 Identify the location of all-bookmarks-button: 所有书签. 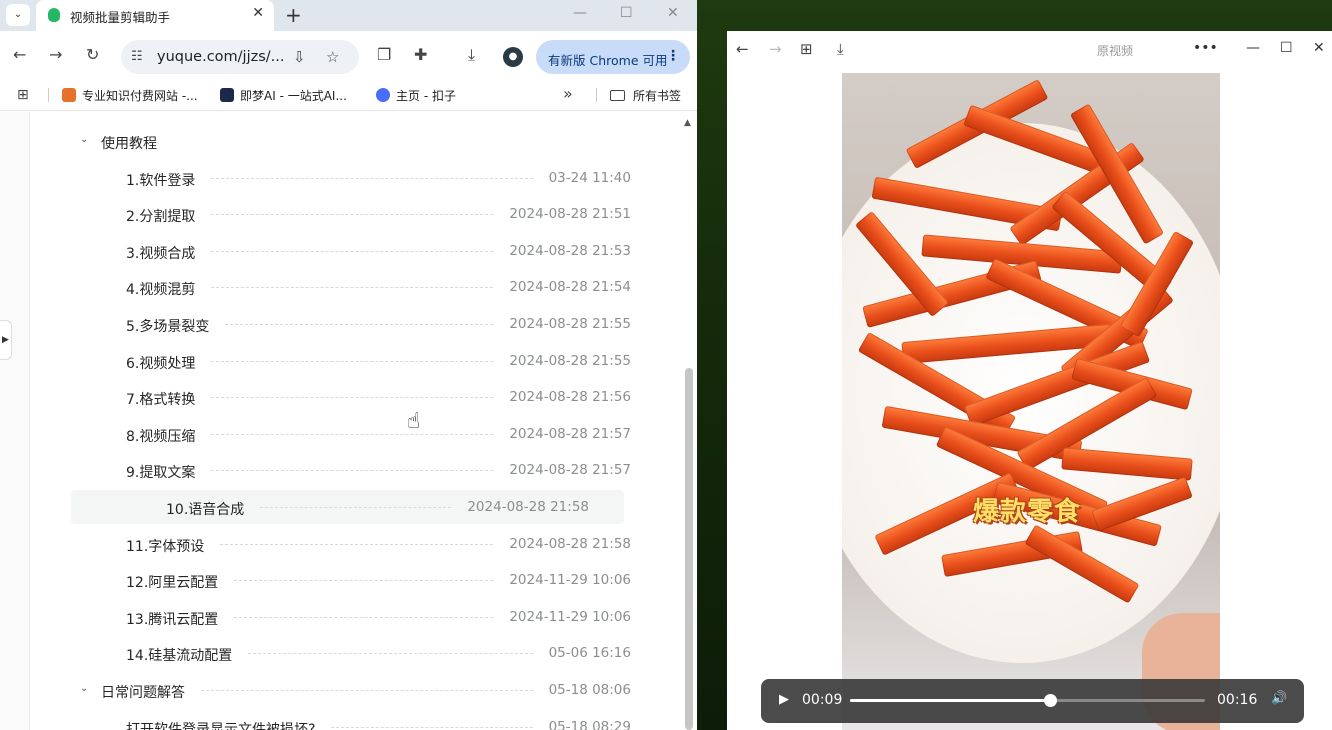
(645, 95).